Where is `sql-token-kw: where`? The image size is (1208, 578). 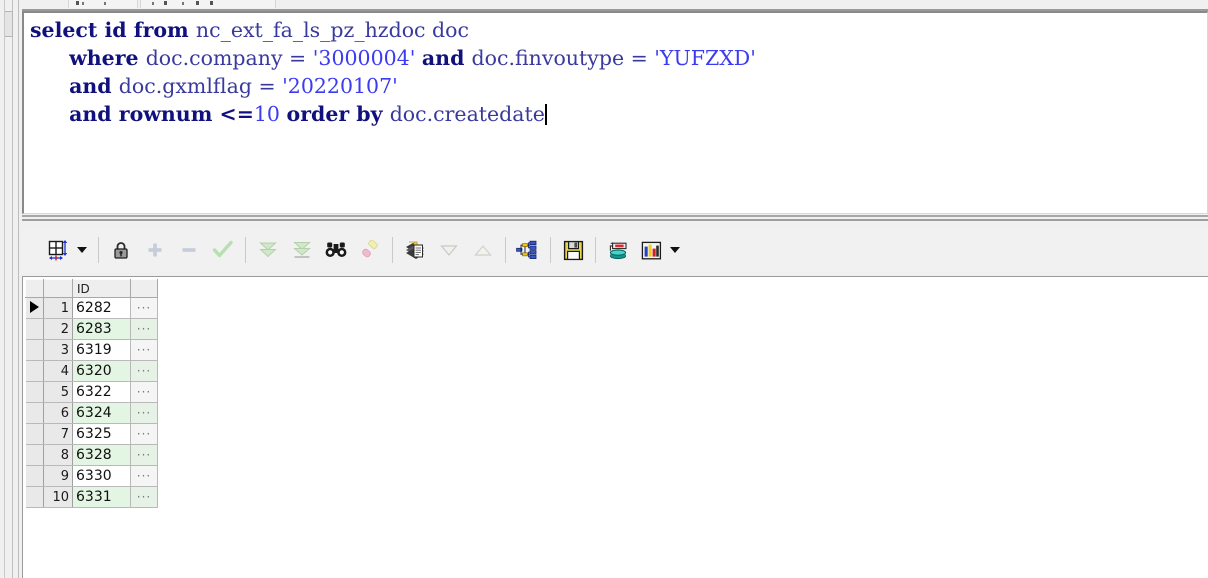 sql-token-kw: where is located at coordinates (107, 58).